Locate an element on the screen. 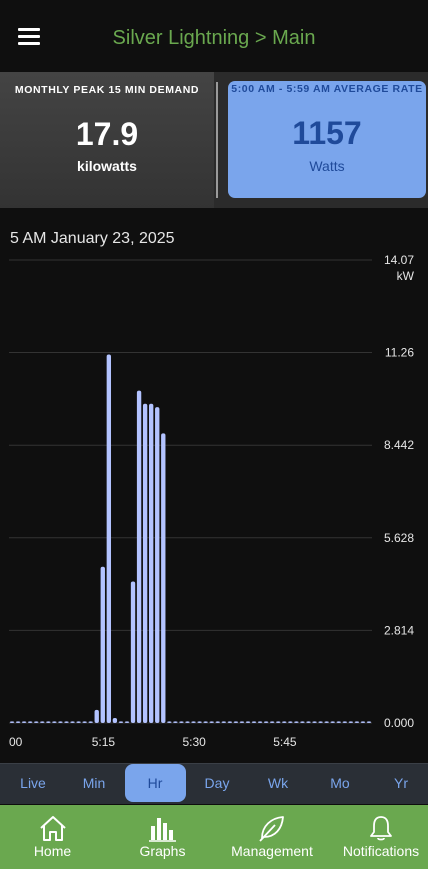 Image resolution: width=428 pixels, height=869 pixels. nav-notifications: Notifications is located at coordinates (381, 837).